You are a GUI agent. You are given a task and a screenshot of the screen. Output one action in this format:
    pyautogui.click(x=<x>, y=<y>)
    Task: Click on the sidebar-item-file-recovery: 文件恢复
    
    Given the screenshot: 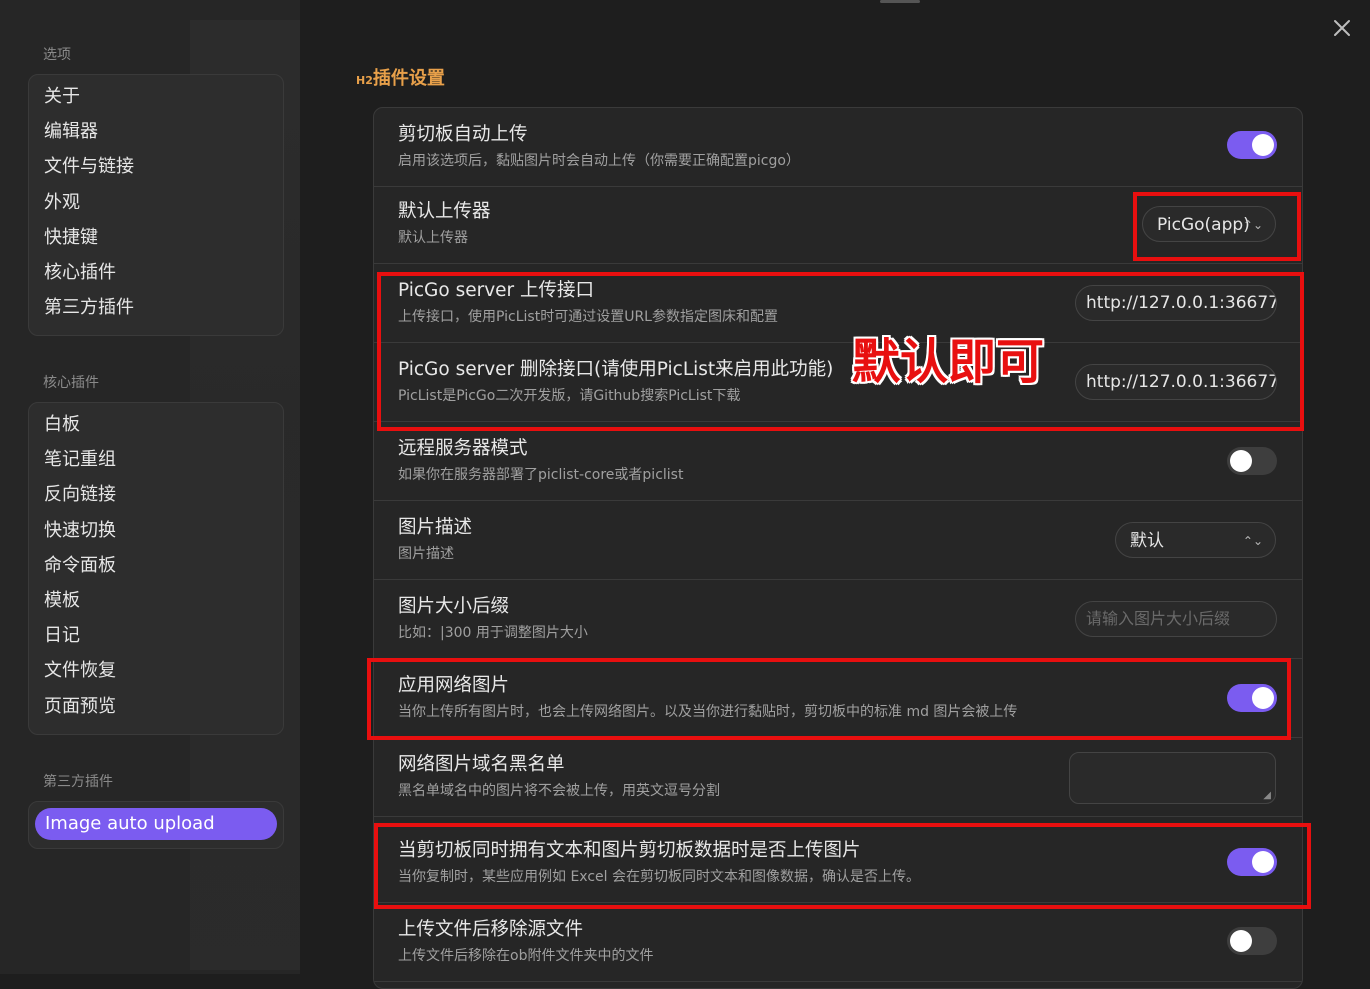 What is the action you would take?
    pyautogui.click(x=156, y=670)
    